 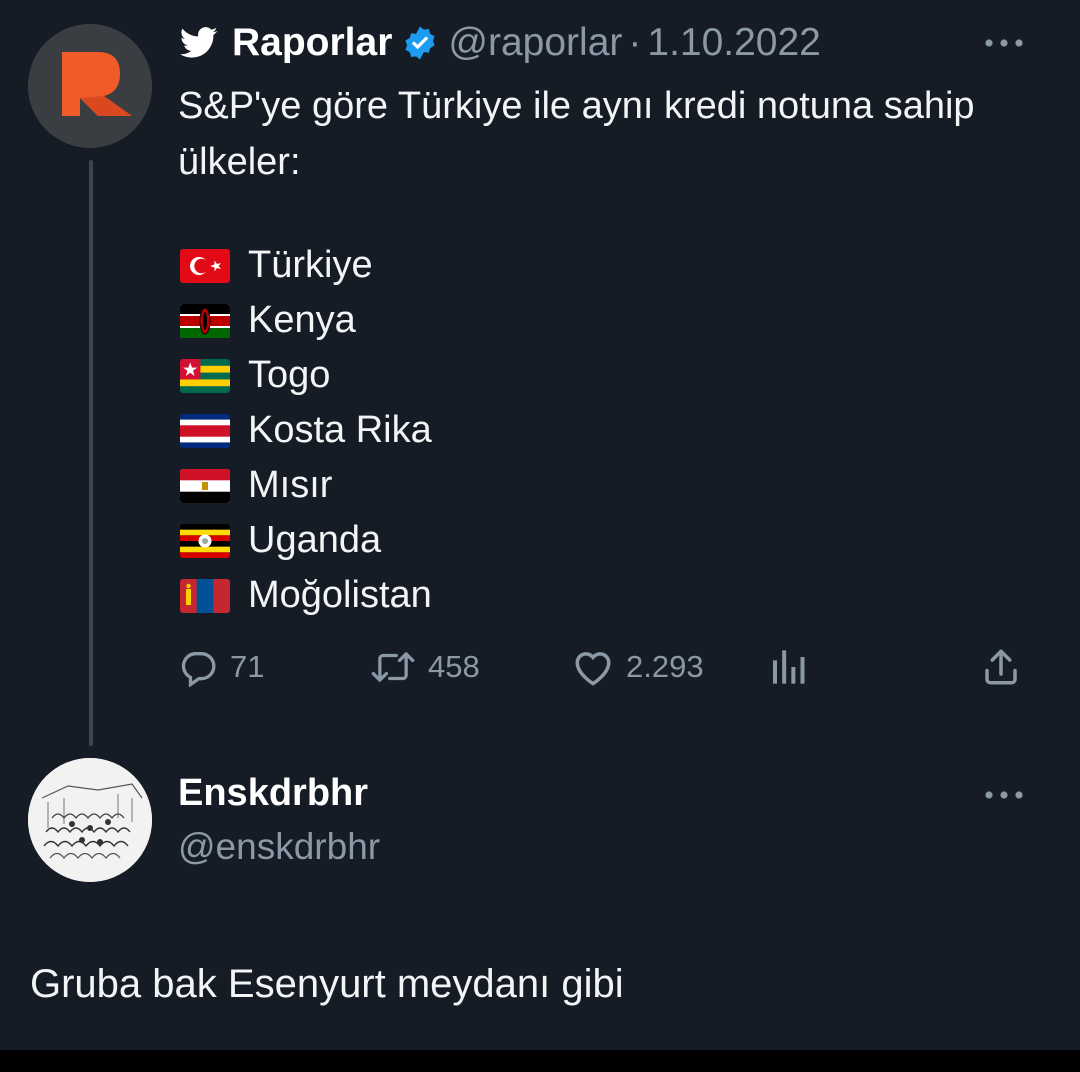 I want to click on like-icon, so click(x=593, y=669).